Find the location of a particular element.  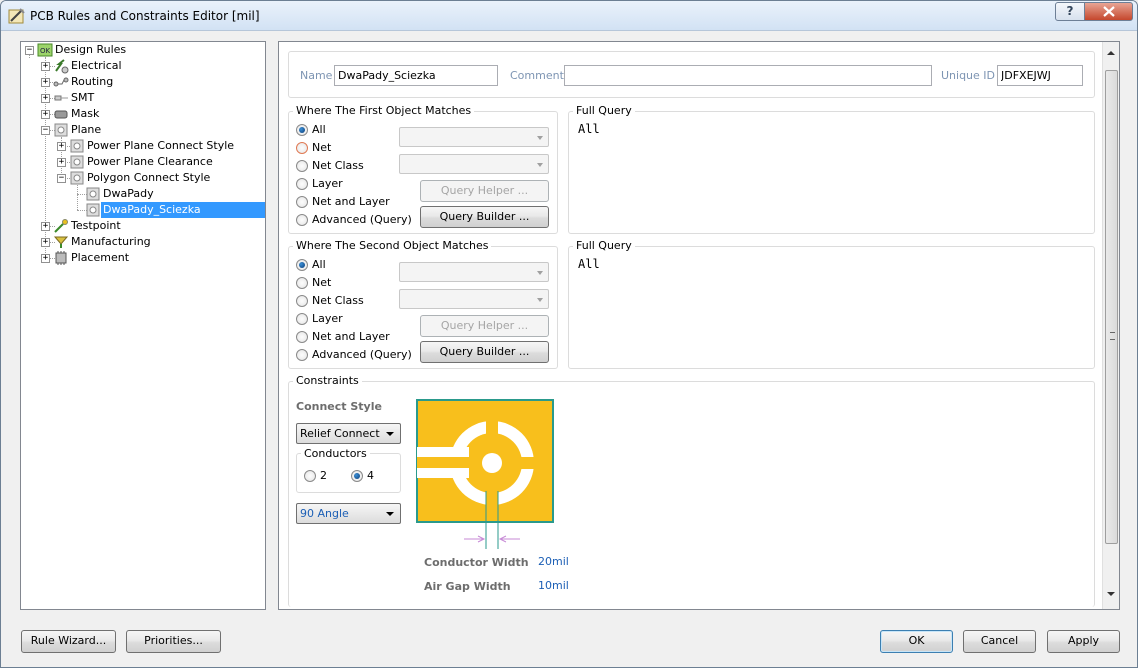

tree-label: Plane is located at coordinates (86, 129).